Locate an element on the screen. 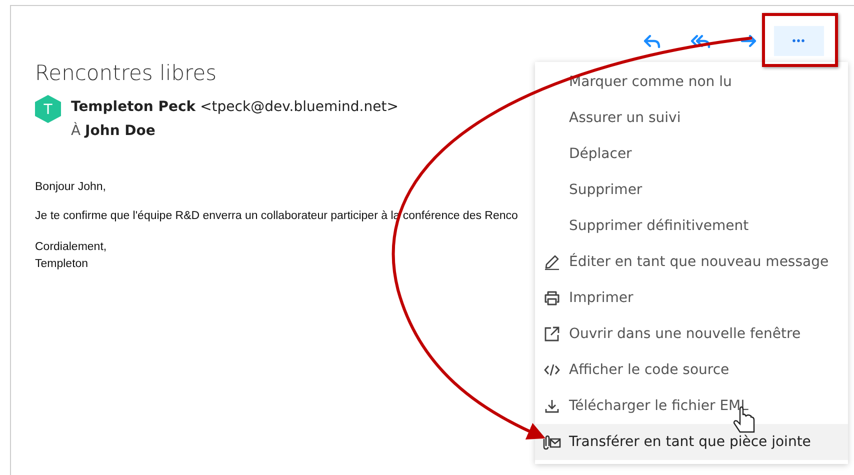 The width and height of the screenshot is (854, 475). reply-icon is located at coordinates (652, 41).